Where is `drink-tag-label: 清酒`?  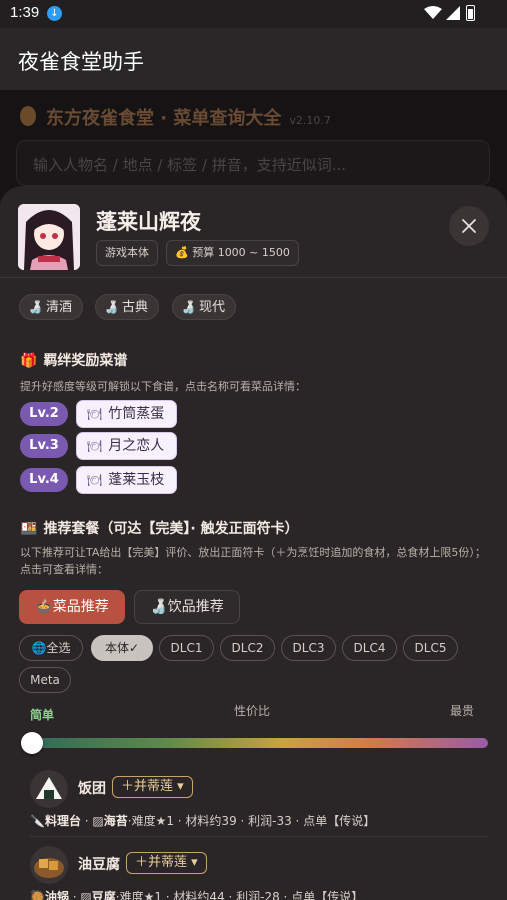 drink-tag-label: 清酒 is located at coordinates (58, 307).